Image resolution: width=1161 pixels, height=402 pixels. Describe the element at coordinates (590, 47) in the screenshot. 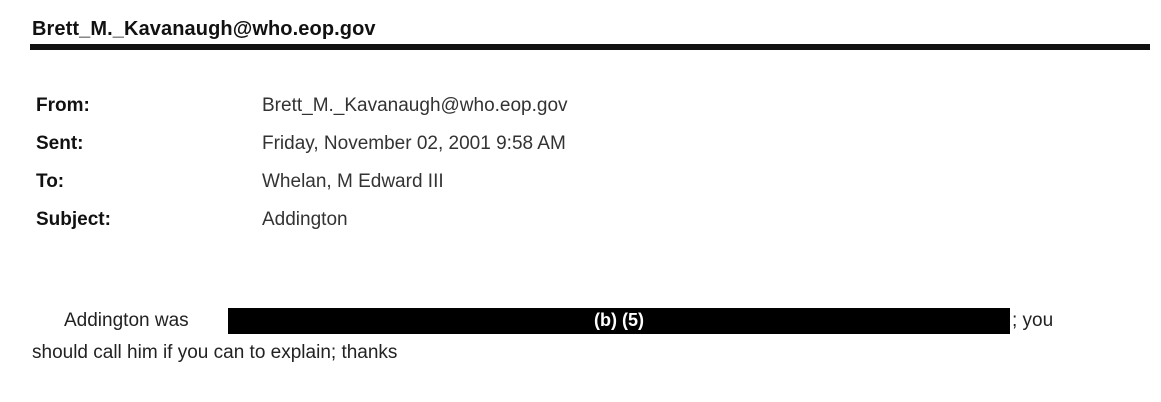

I see `header-divider` at that location.